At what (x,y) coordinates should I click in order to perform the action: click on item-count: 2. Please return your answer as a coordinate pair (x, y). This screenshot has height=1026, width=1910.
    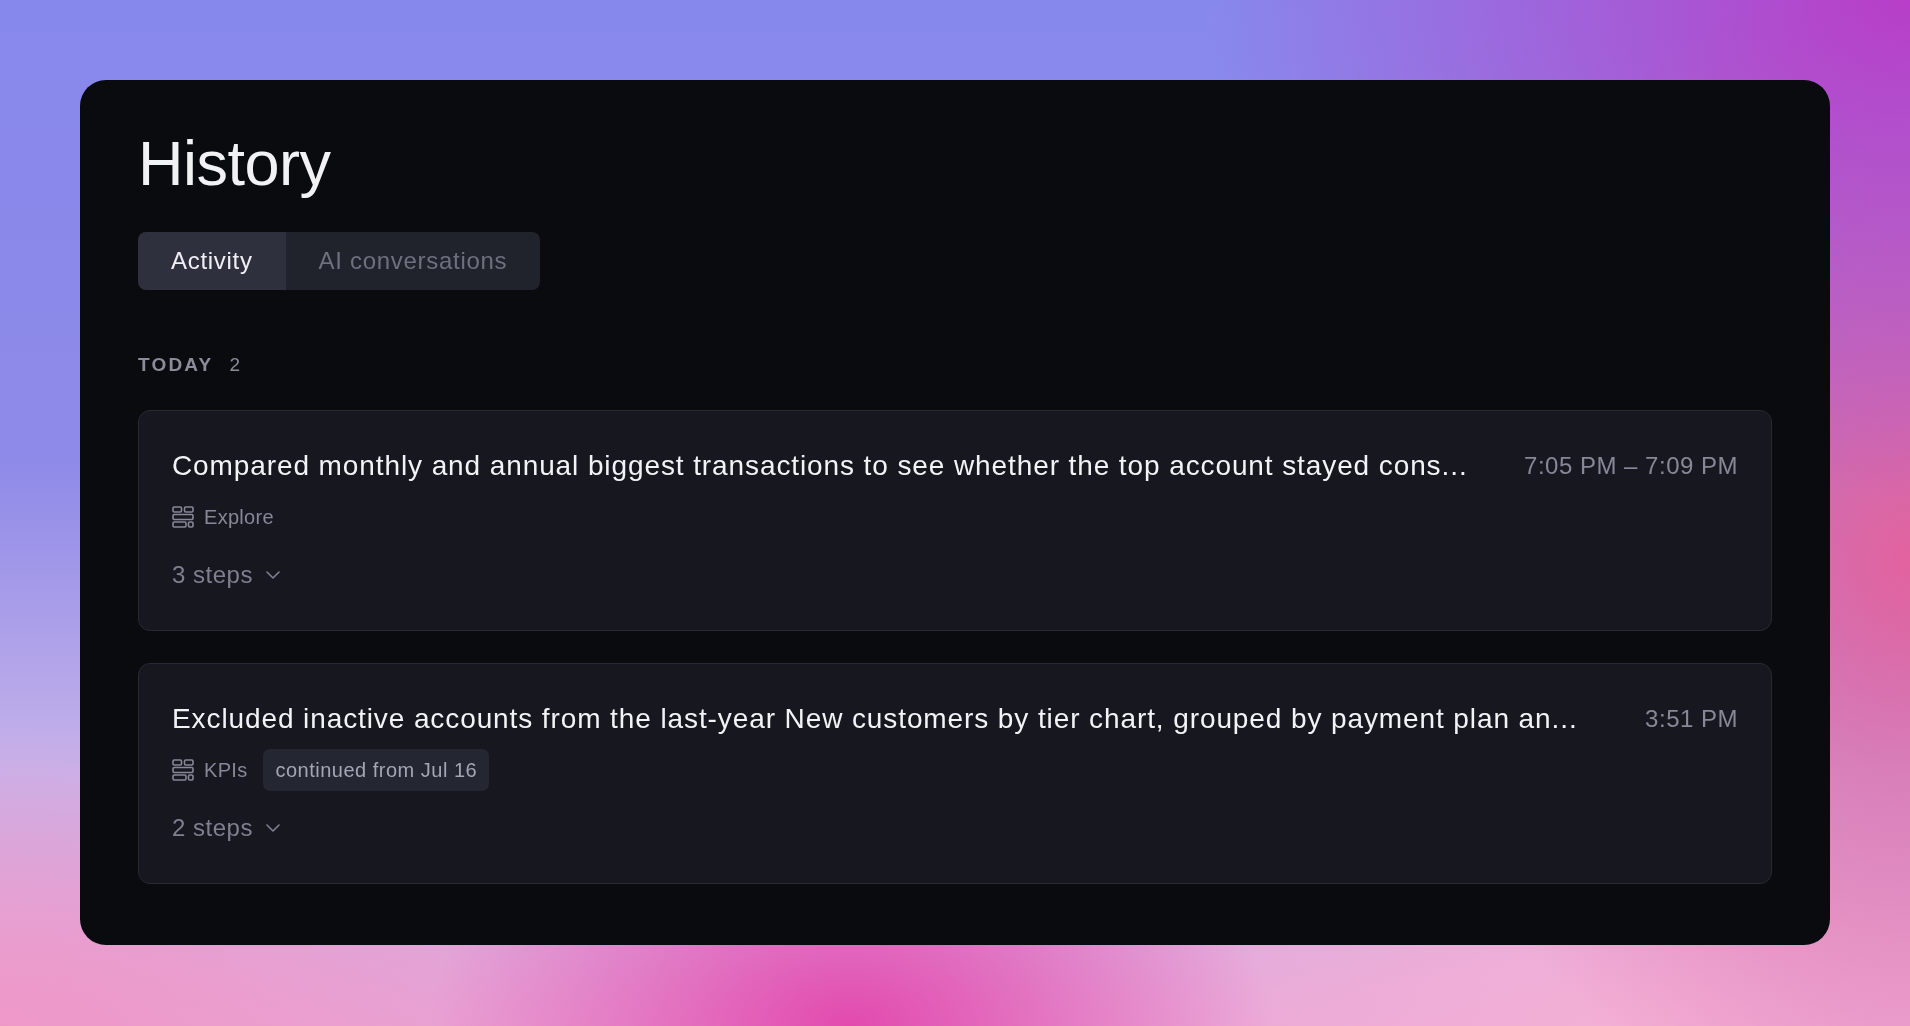
    Looking at the image, I should click on (234, 365).